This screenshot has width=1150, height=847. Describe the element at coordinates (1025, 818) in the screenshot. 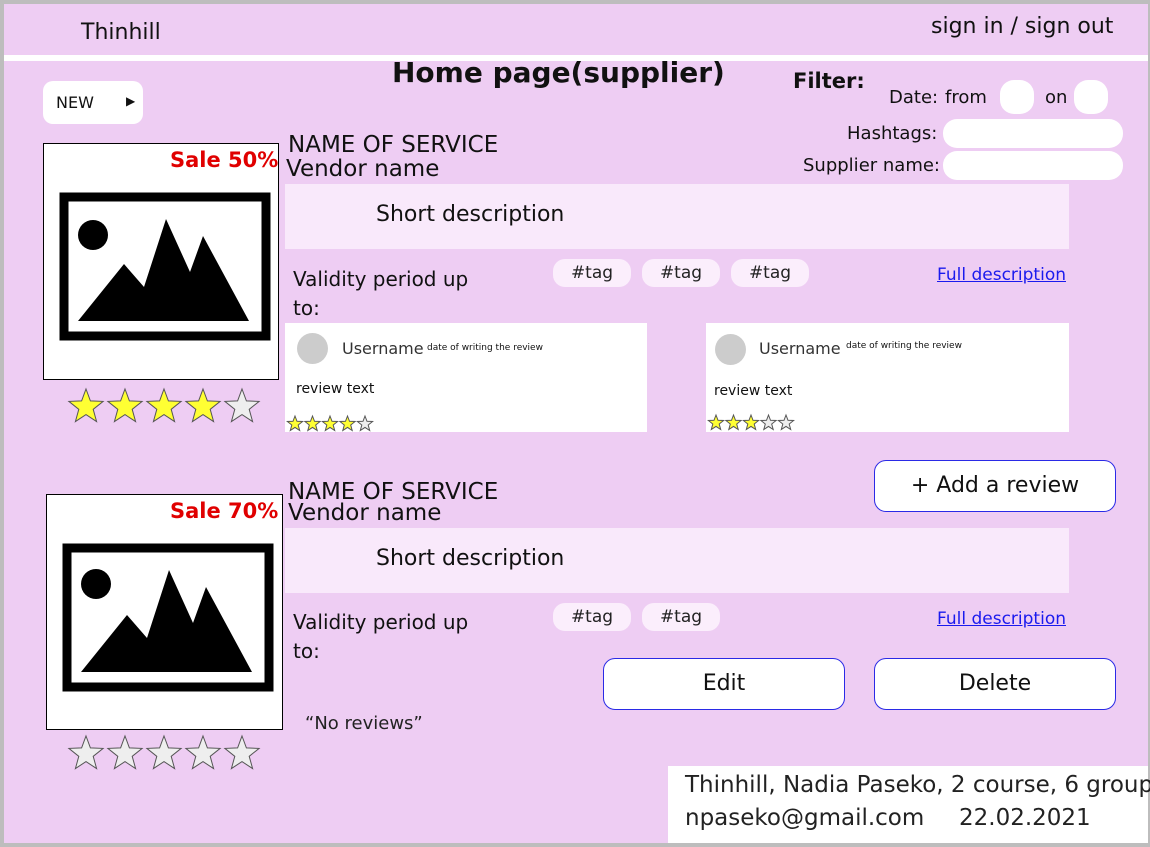

I see `footer-date: 22.02.2021` at that location.